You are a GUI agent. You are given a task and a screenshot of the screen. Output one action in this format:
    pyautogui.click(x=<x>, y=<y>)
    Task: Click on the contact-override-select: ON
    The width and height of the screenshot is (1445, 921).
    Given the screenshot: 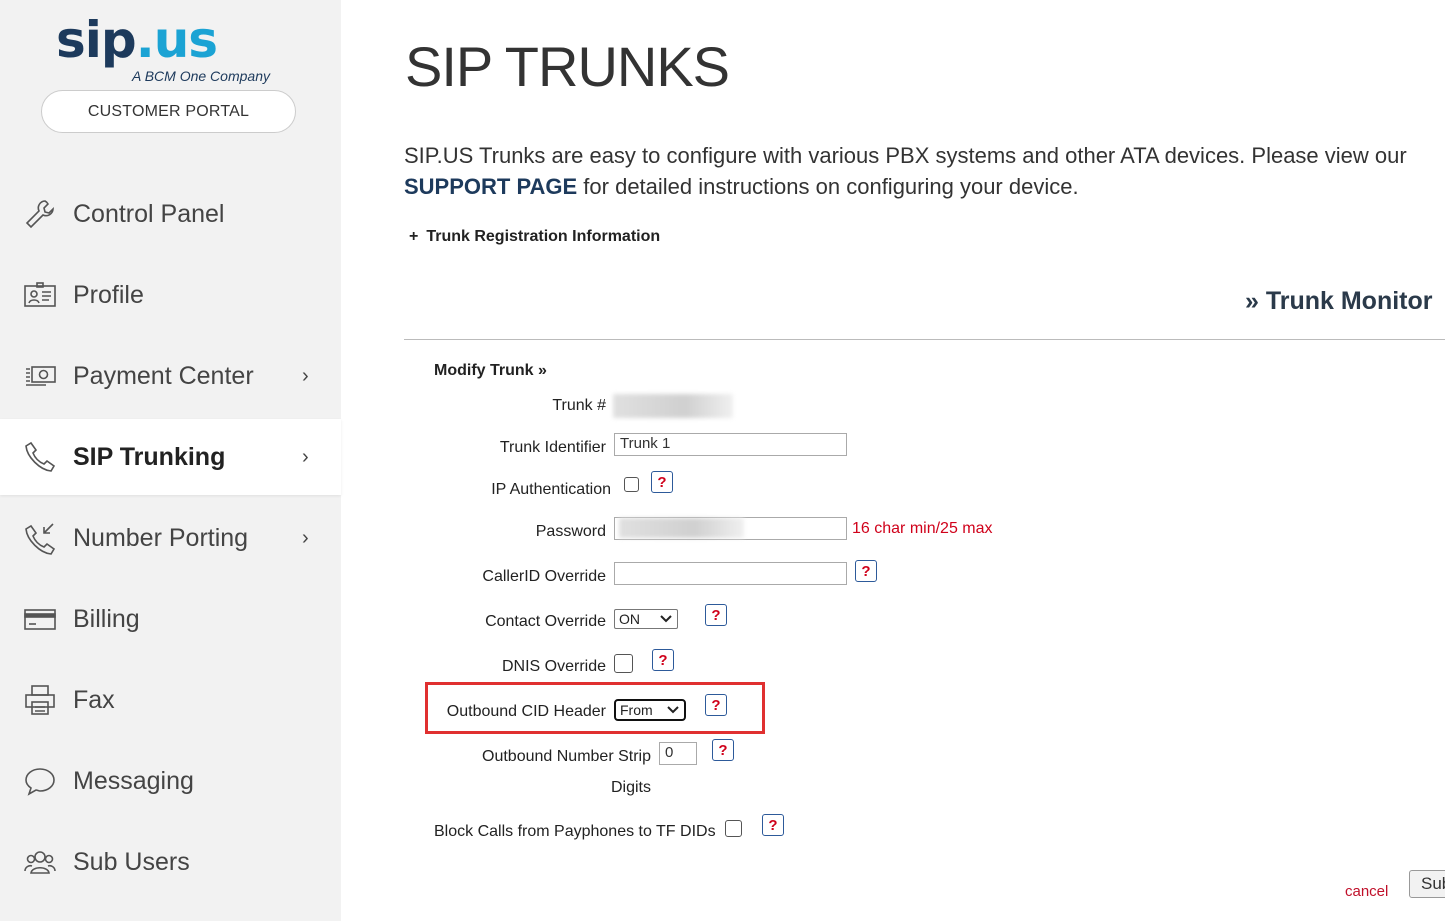 What is the action you would take?
    pyautogui.click(x=646, y=619)
    